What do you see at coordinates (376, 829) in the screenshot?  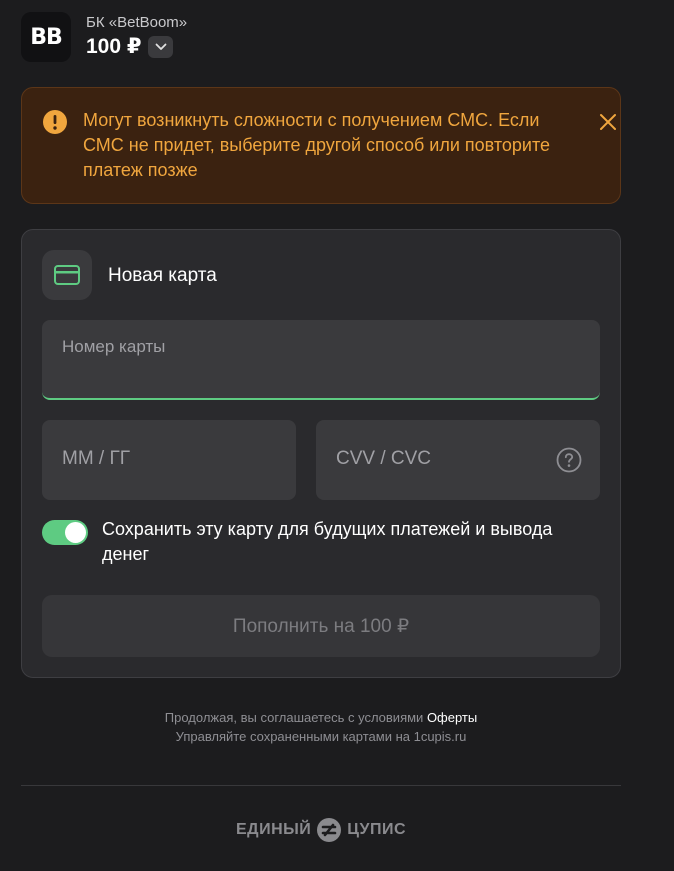 I see `brand-right-text: ЦУПИС` at bounding box center [376, 829].